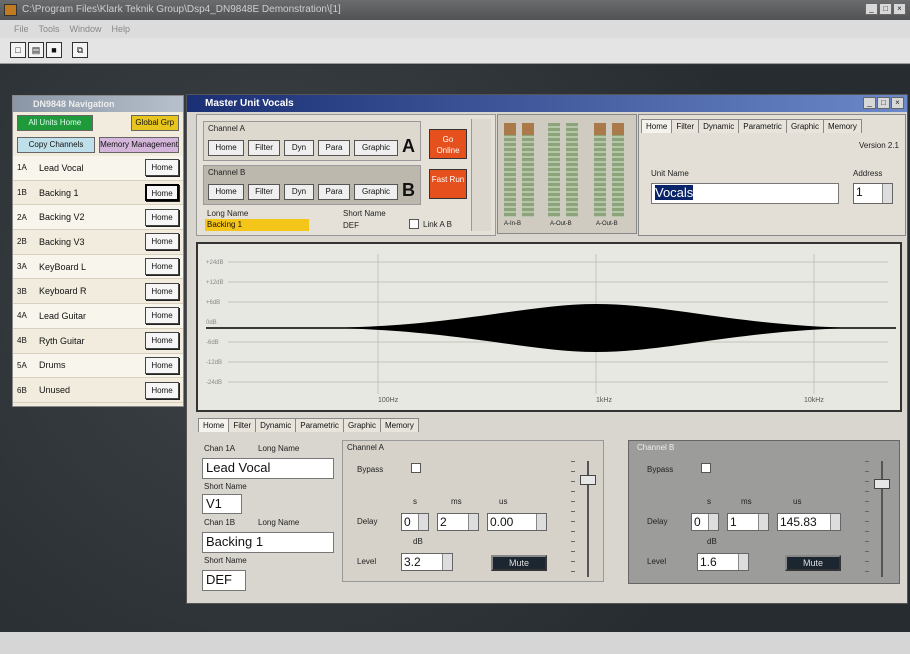  I want to click on nav-row: 4B Ryth Guitar Home, so click(98, 341).